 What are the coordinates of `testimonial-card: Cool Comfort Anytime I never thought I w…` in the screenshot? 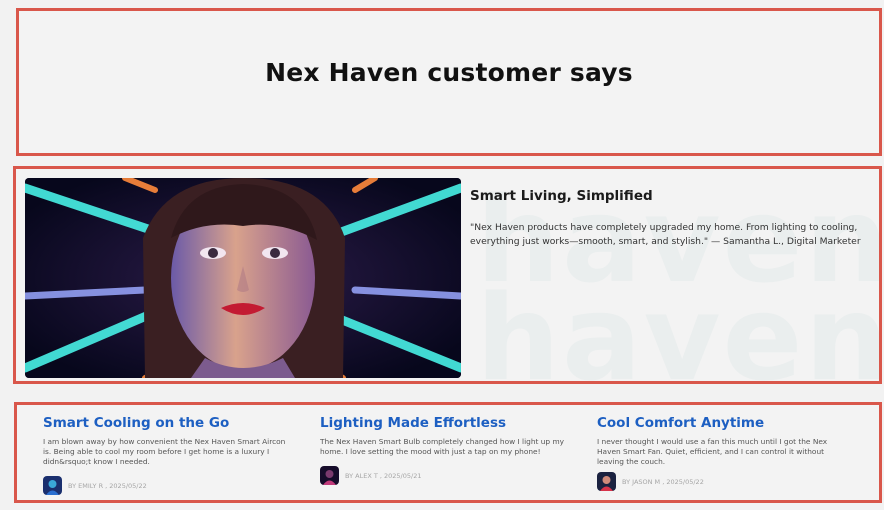 It's located at (722, 453).